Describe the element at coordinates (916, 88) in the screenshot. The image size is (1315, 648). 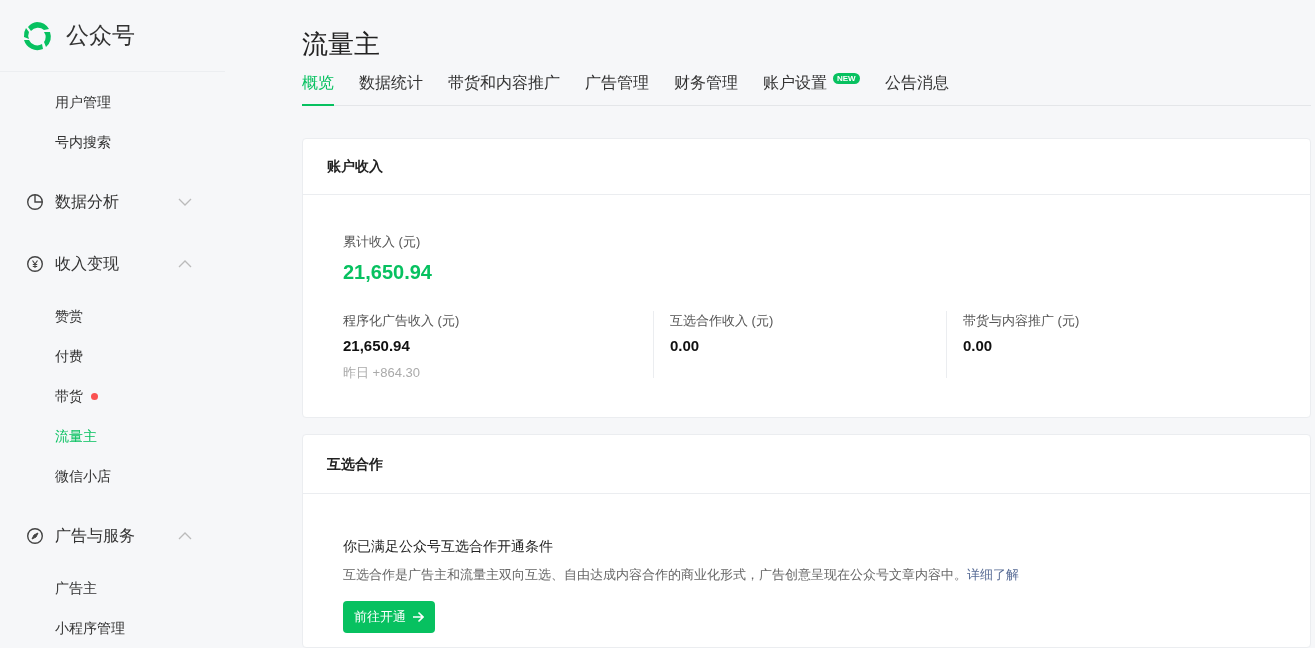
I see `tab: 公告消息` at that location.